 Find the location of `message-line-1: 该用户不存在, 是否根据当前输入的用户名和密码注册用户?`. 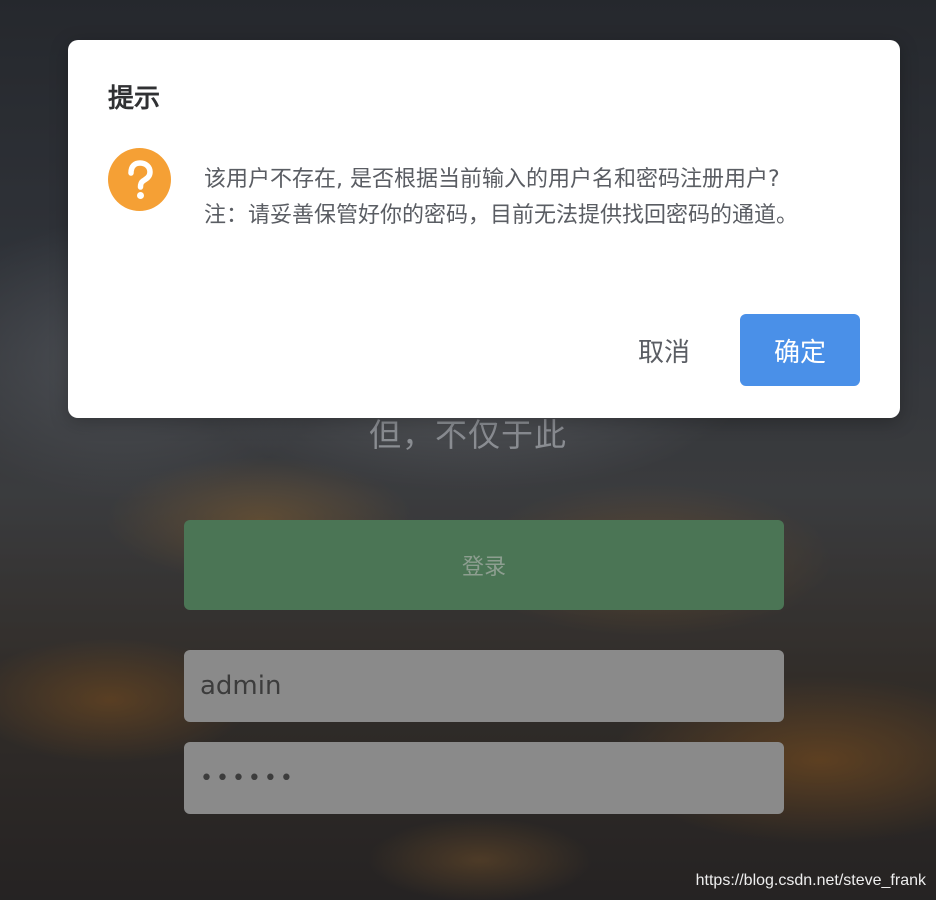

message-line-1: 该用户不存在, 是否根据当前输入的用户名和密码注册用户? is located at coordinates (492, 179).